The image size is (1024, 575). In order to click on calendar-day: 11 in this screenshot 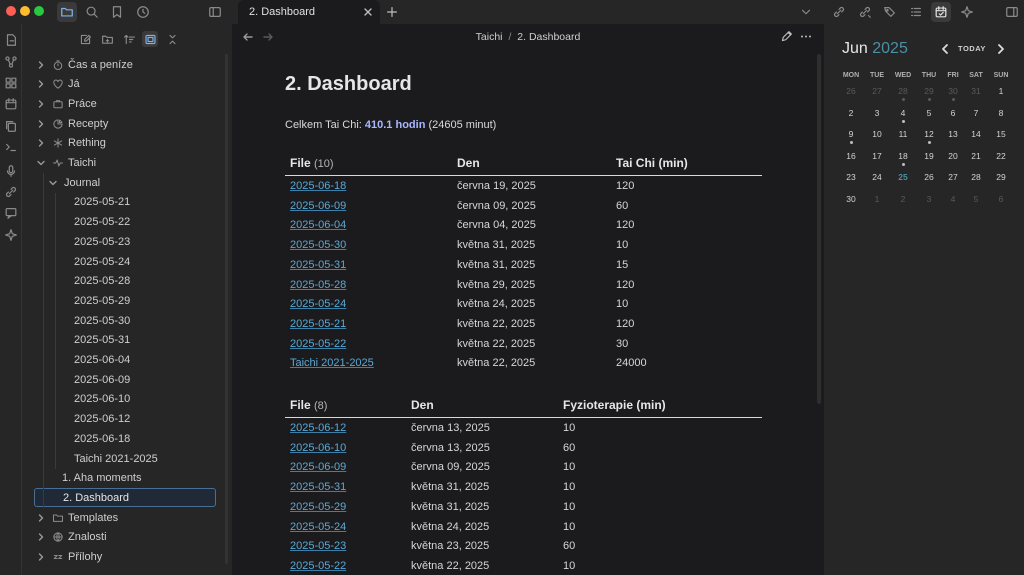, I will do `click(903, 134)`.